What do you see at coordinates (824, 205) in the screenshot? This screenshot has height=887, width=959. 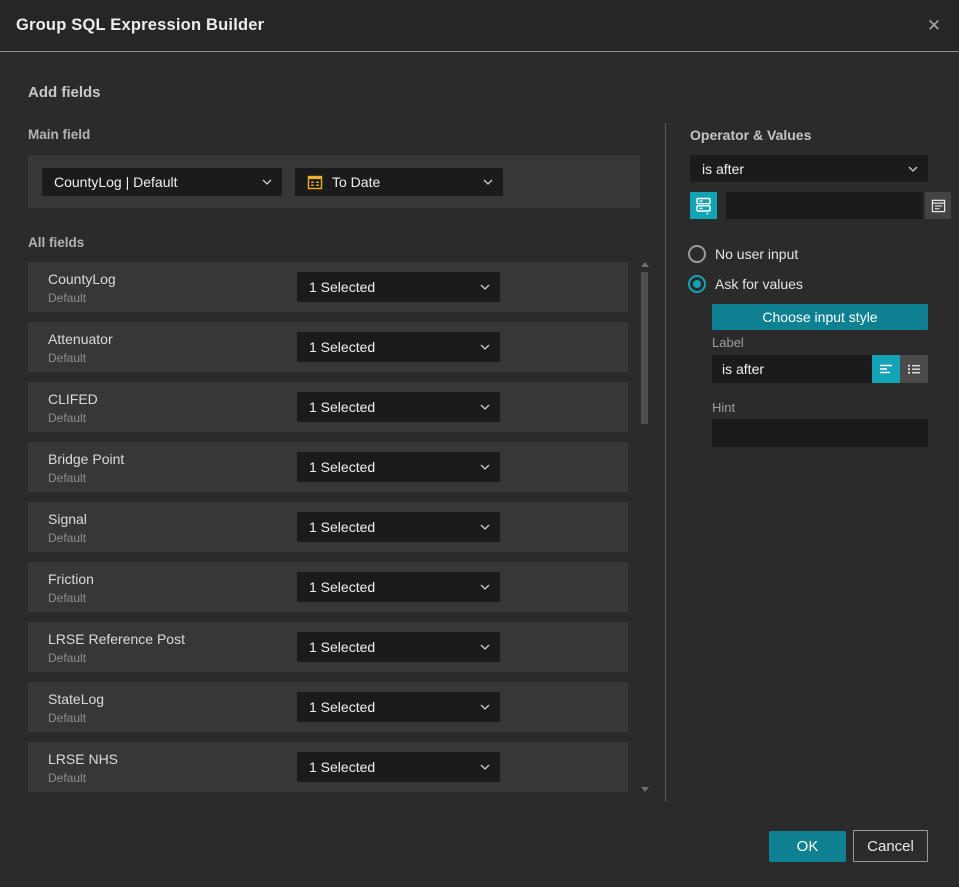 I see `value-input` at bounding box center [824, 205].